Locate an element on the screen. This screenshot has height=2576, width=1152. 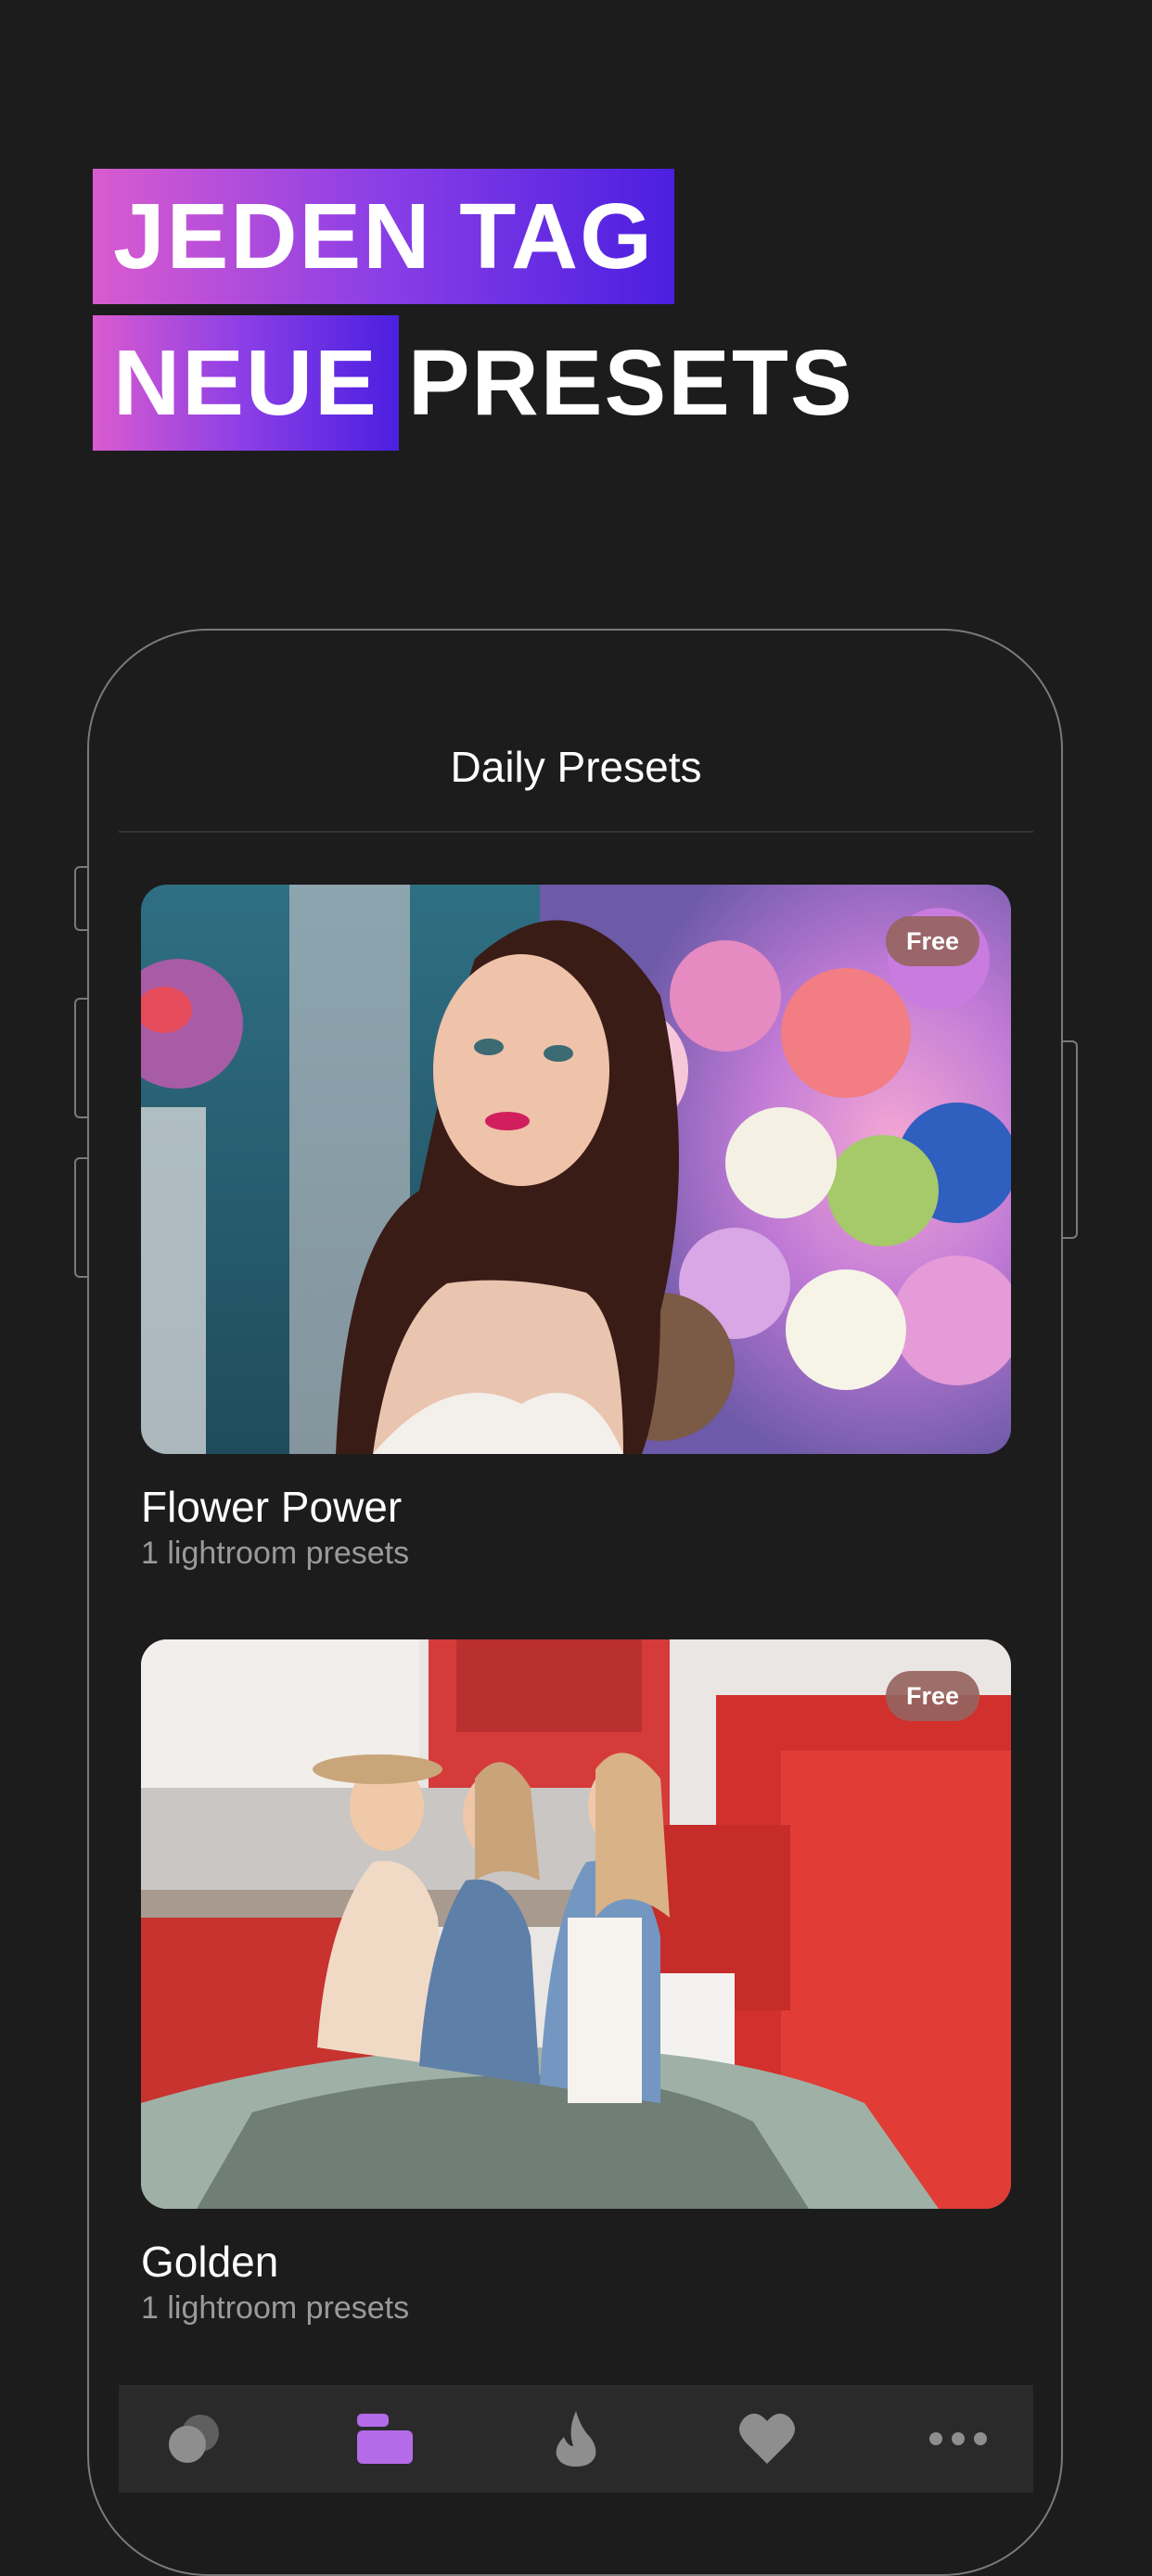
tab-filters is located at coordinates (194, 2438).